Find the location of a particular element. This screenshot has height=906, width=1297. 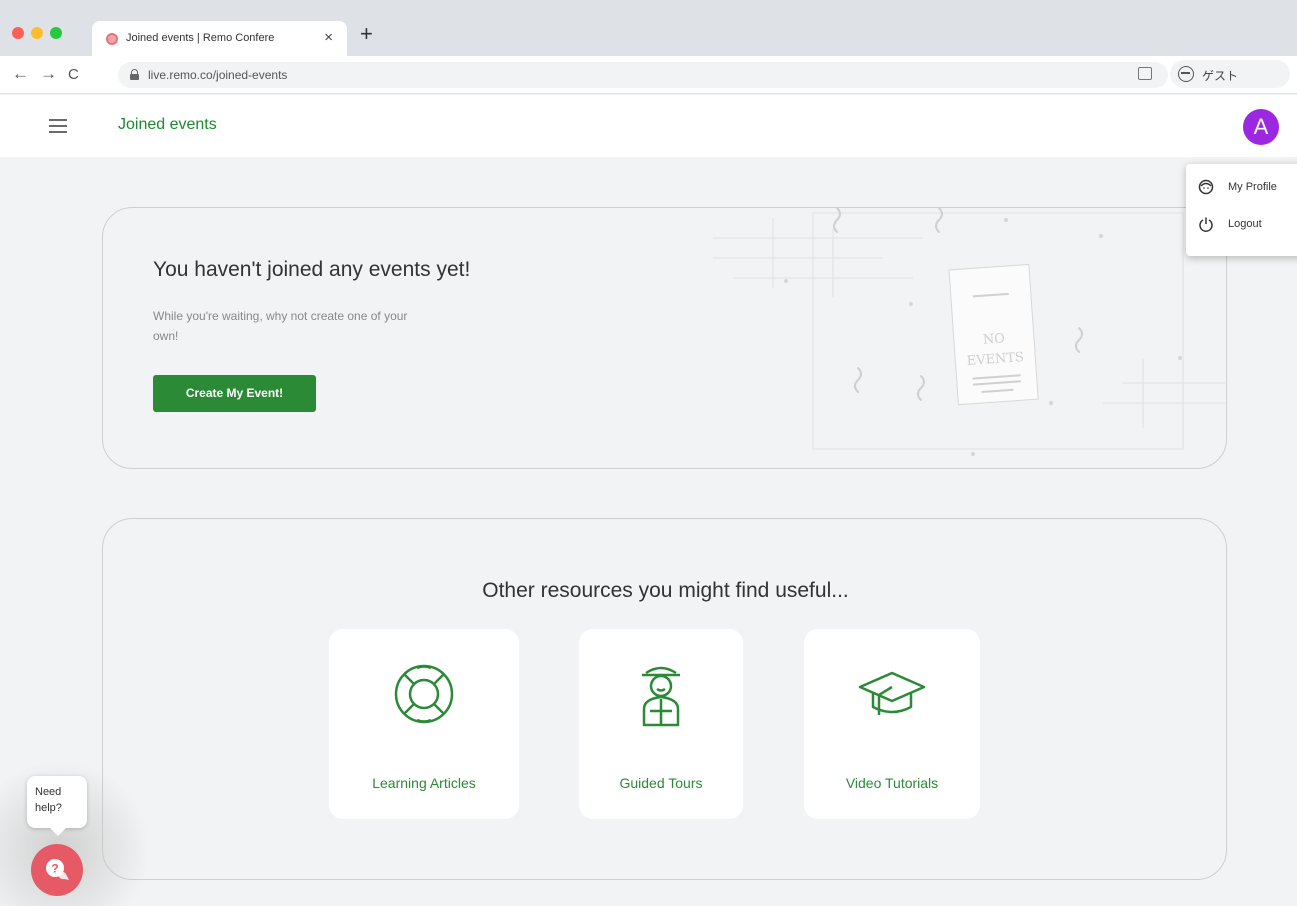

maximize-window-button is located at coordinates (56, 33).